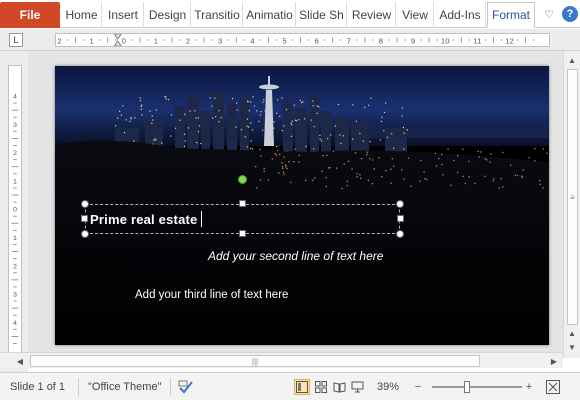  Describe the element at coordinates (388, 387) in the screenshot. I see `zoom-level-label: 39%` at that location.